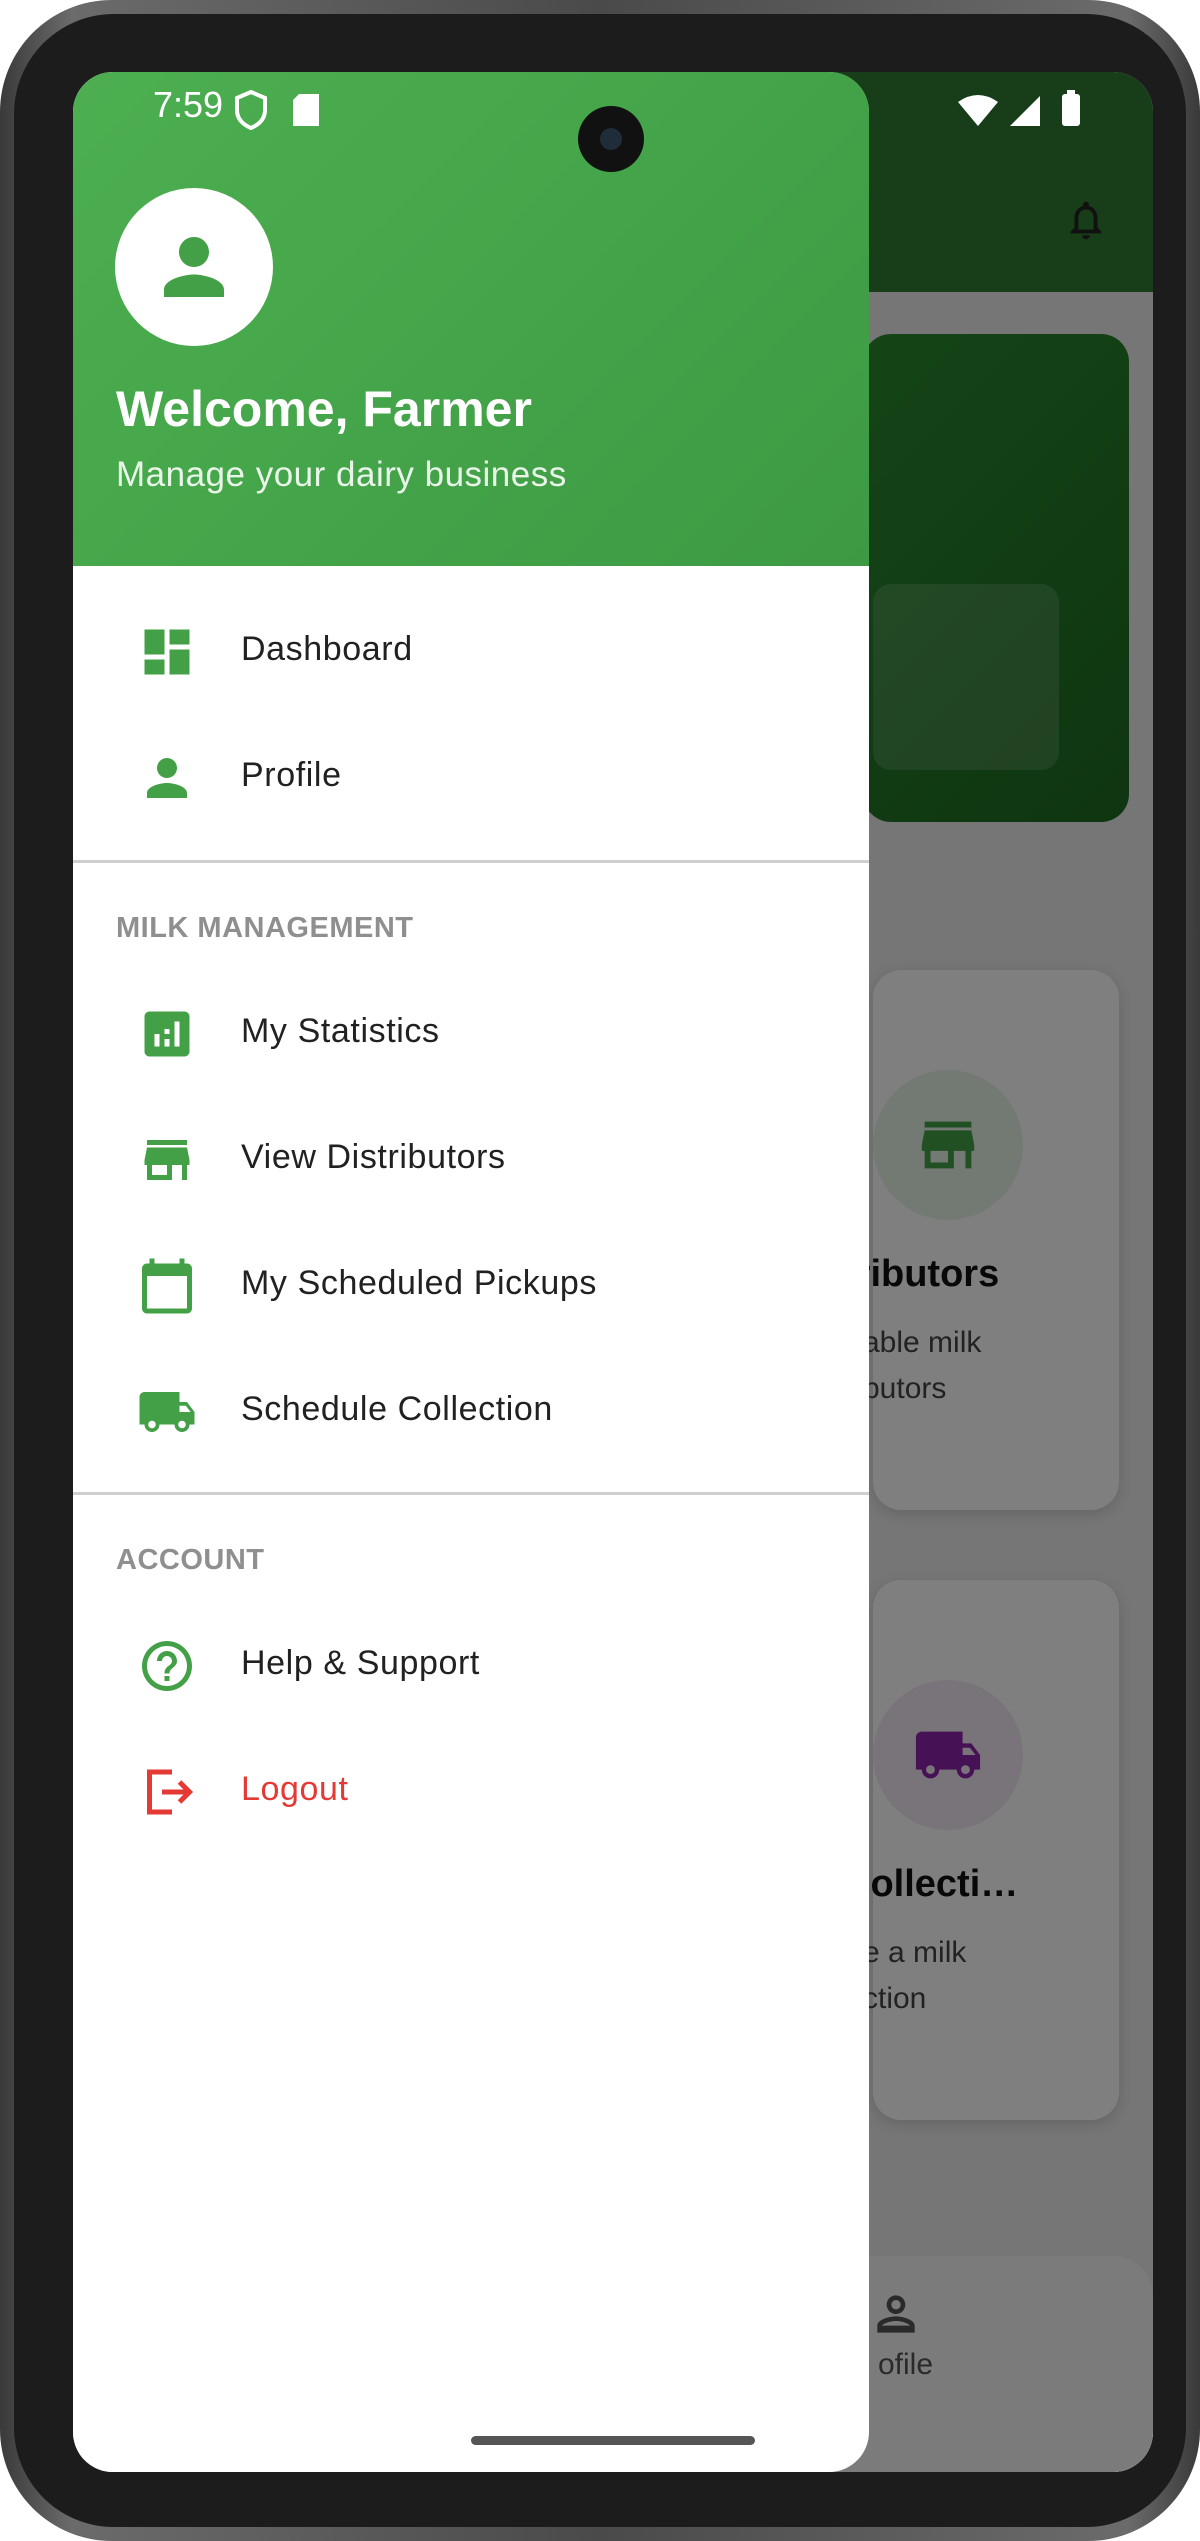 The height and width of the screenshot is (2541, 1200). I want to click on avatar, so click(194, 267).